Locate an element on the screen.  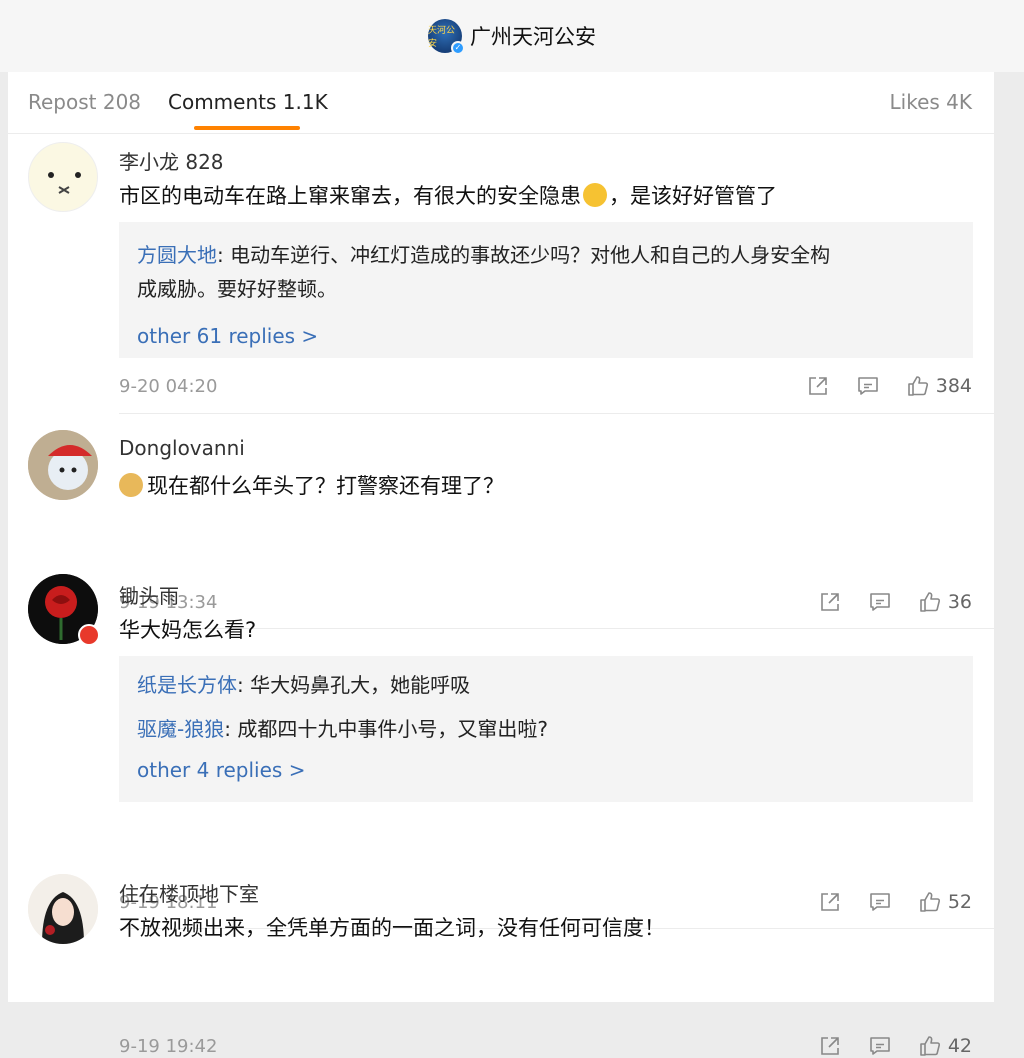
reply-item: 纸是长方体: 华大妈鼻孔大，她能呼吸 is located at coordinates (304, 685).